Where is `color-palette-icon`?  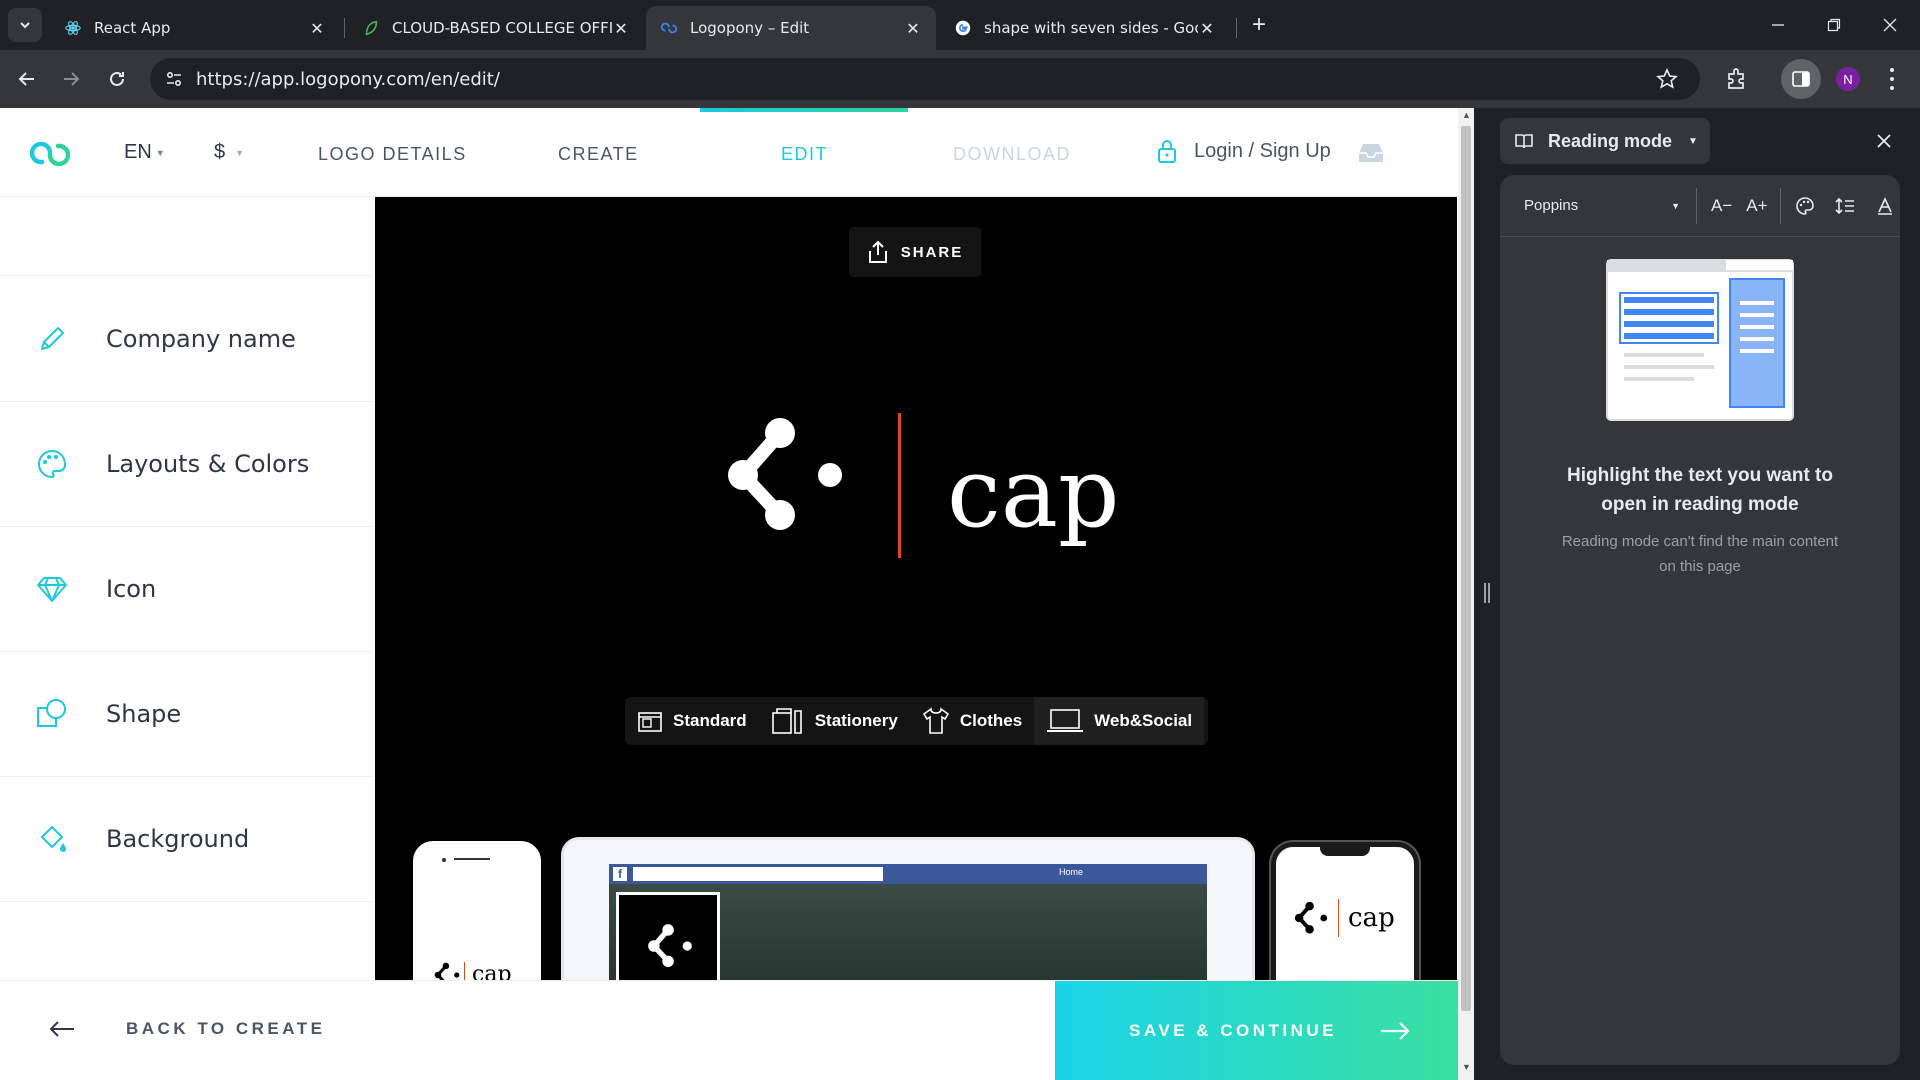
color-palette-icon is located at coordinates (1805, 206).